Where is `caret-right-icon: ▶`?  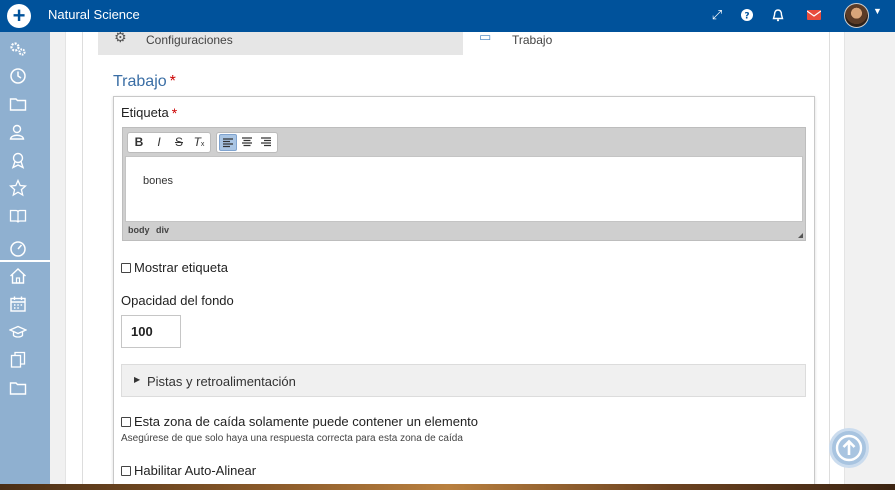 caret-right-icon: ▶ is located at coordinates (137, 379).